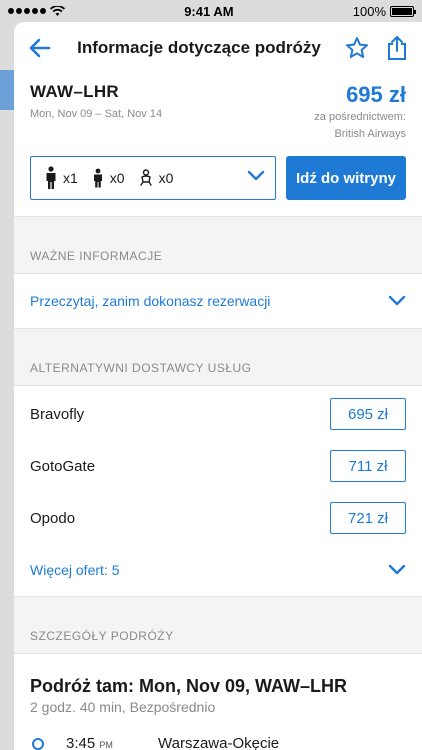 The image size is (422, 750). Describe the element at coordinates (166, 178) in the screenshot. I see `infants-count: x0` at that location.